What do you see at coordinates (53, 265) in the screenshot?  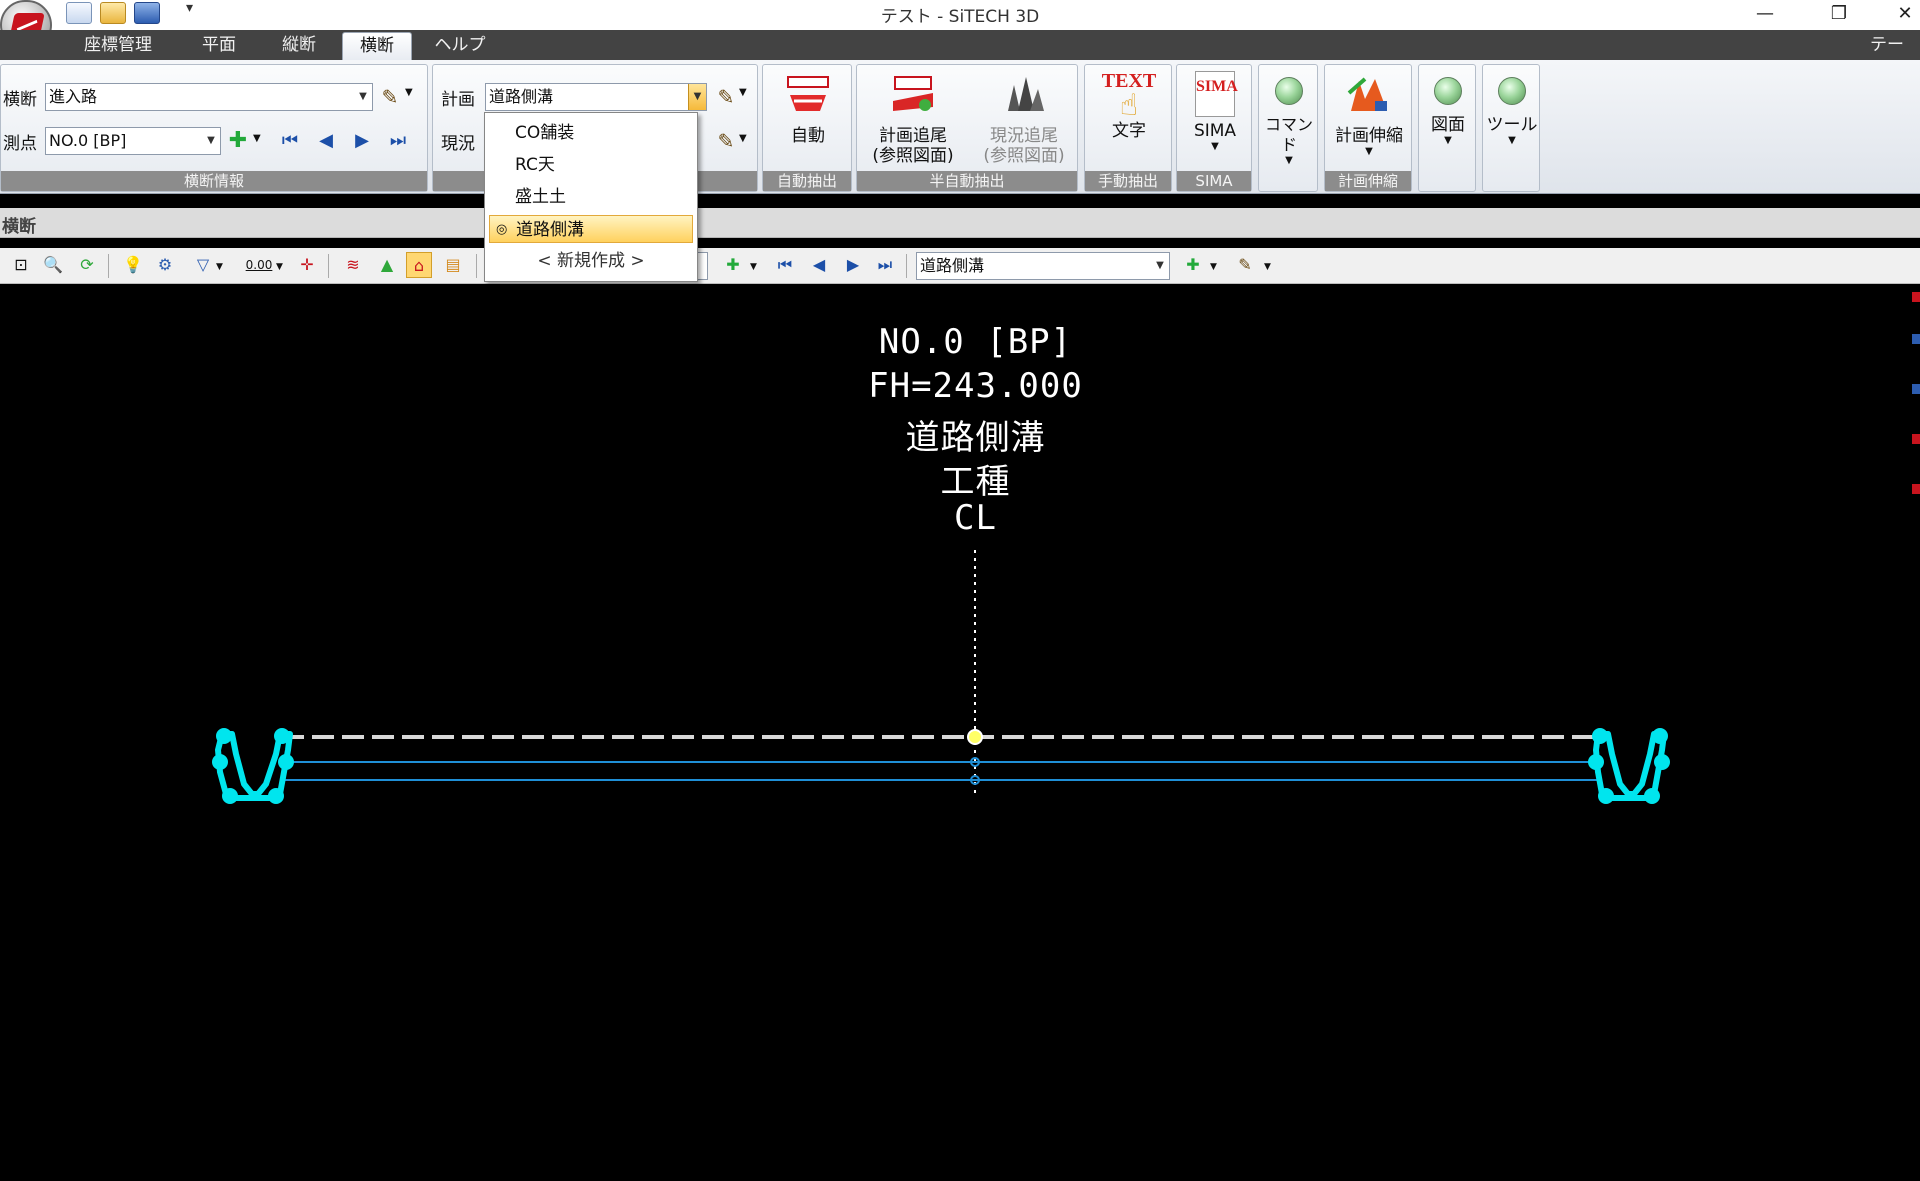 I see `zoom-icon: 🔍` at bounding box center [53, 265].